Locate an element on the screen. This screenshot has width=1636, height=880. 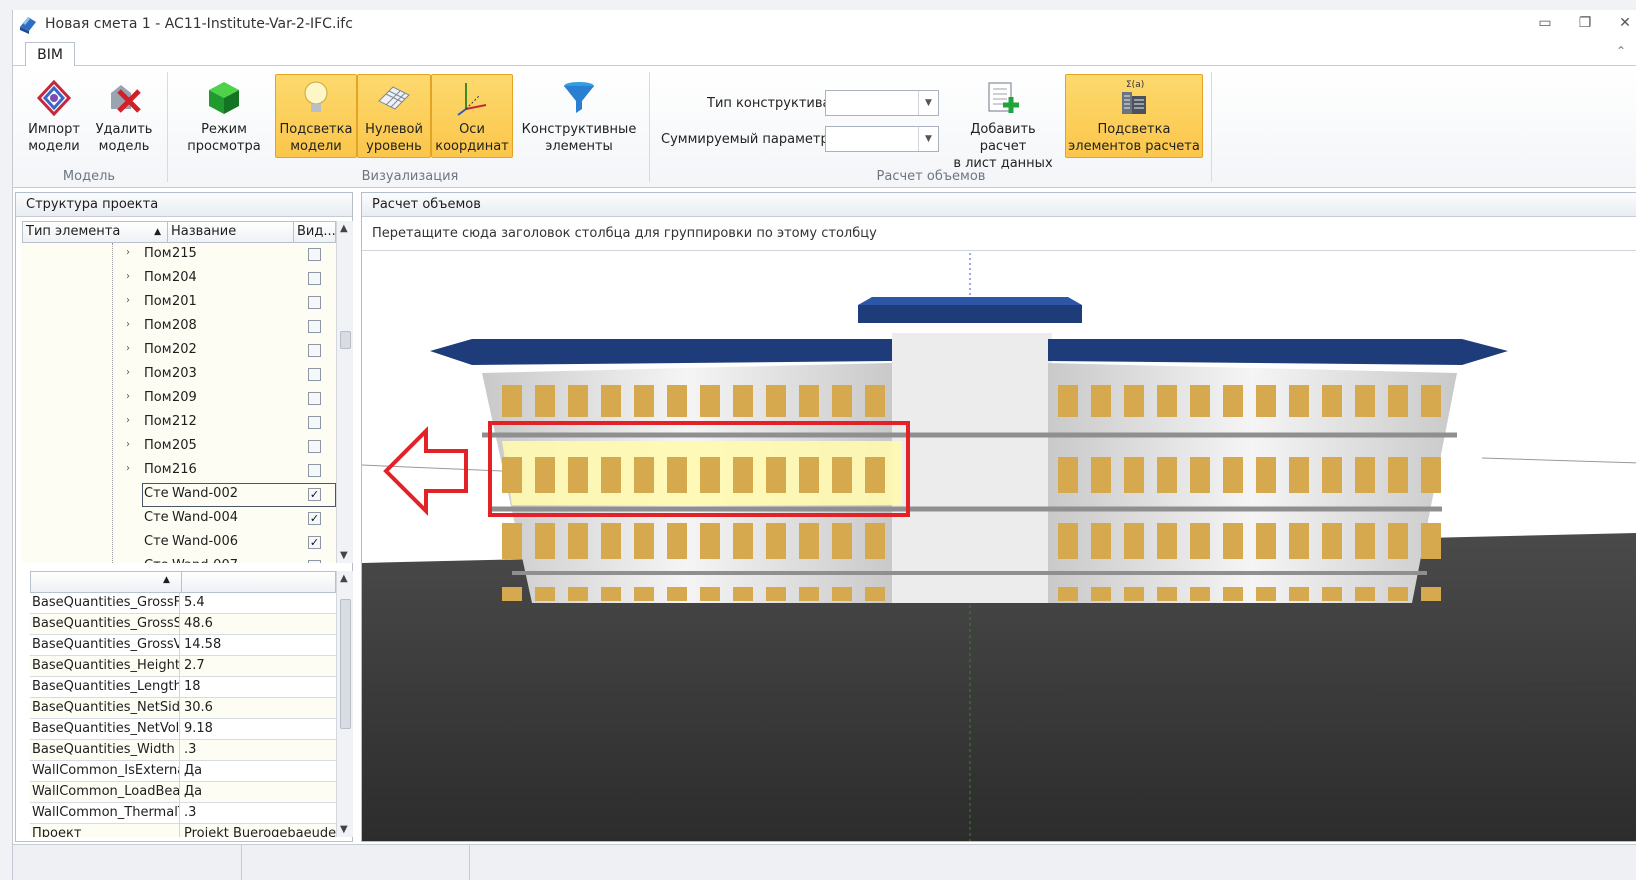
tree-row: › Пом 201 is located at coordinates (179, 303).